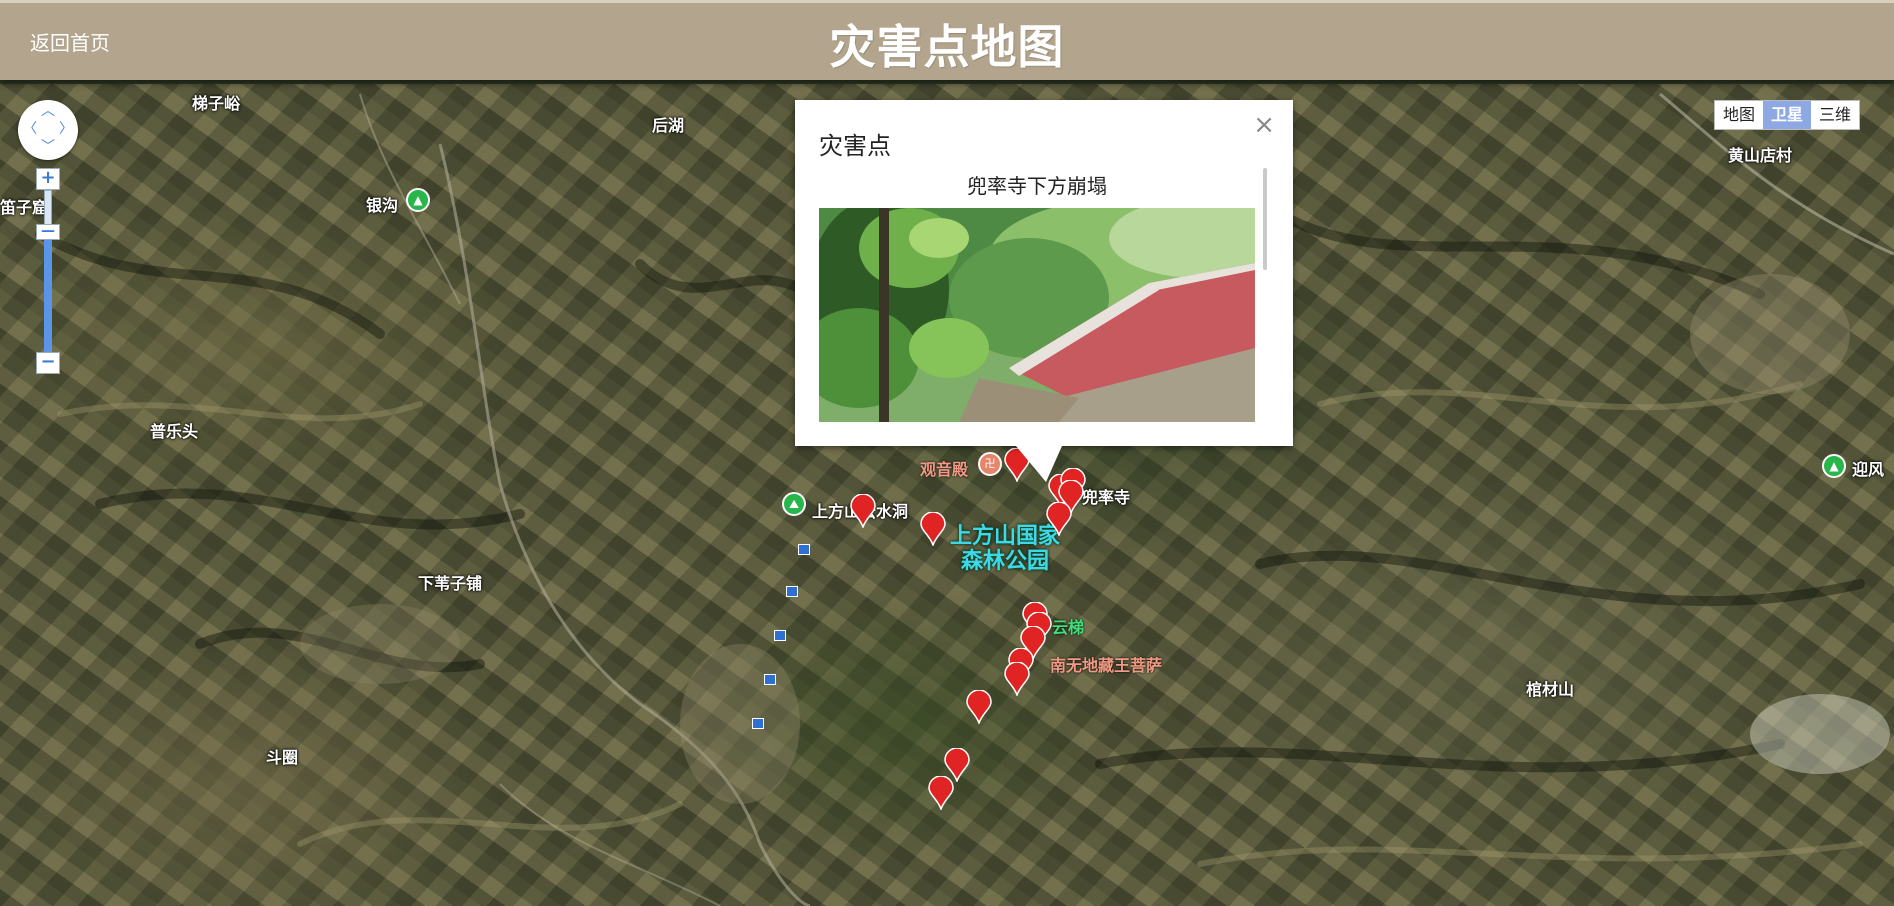  I want to click on place-label-huangshan: 黄山店村, so click(1760, 155).